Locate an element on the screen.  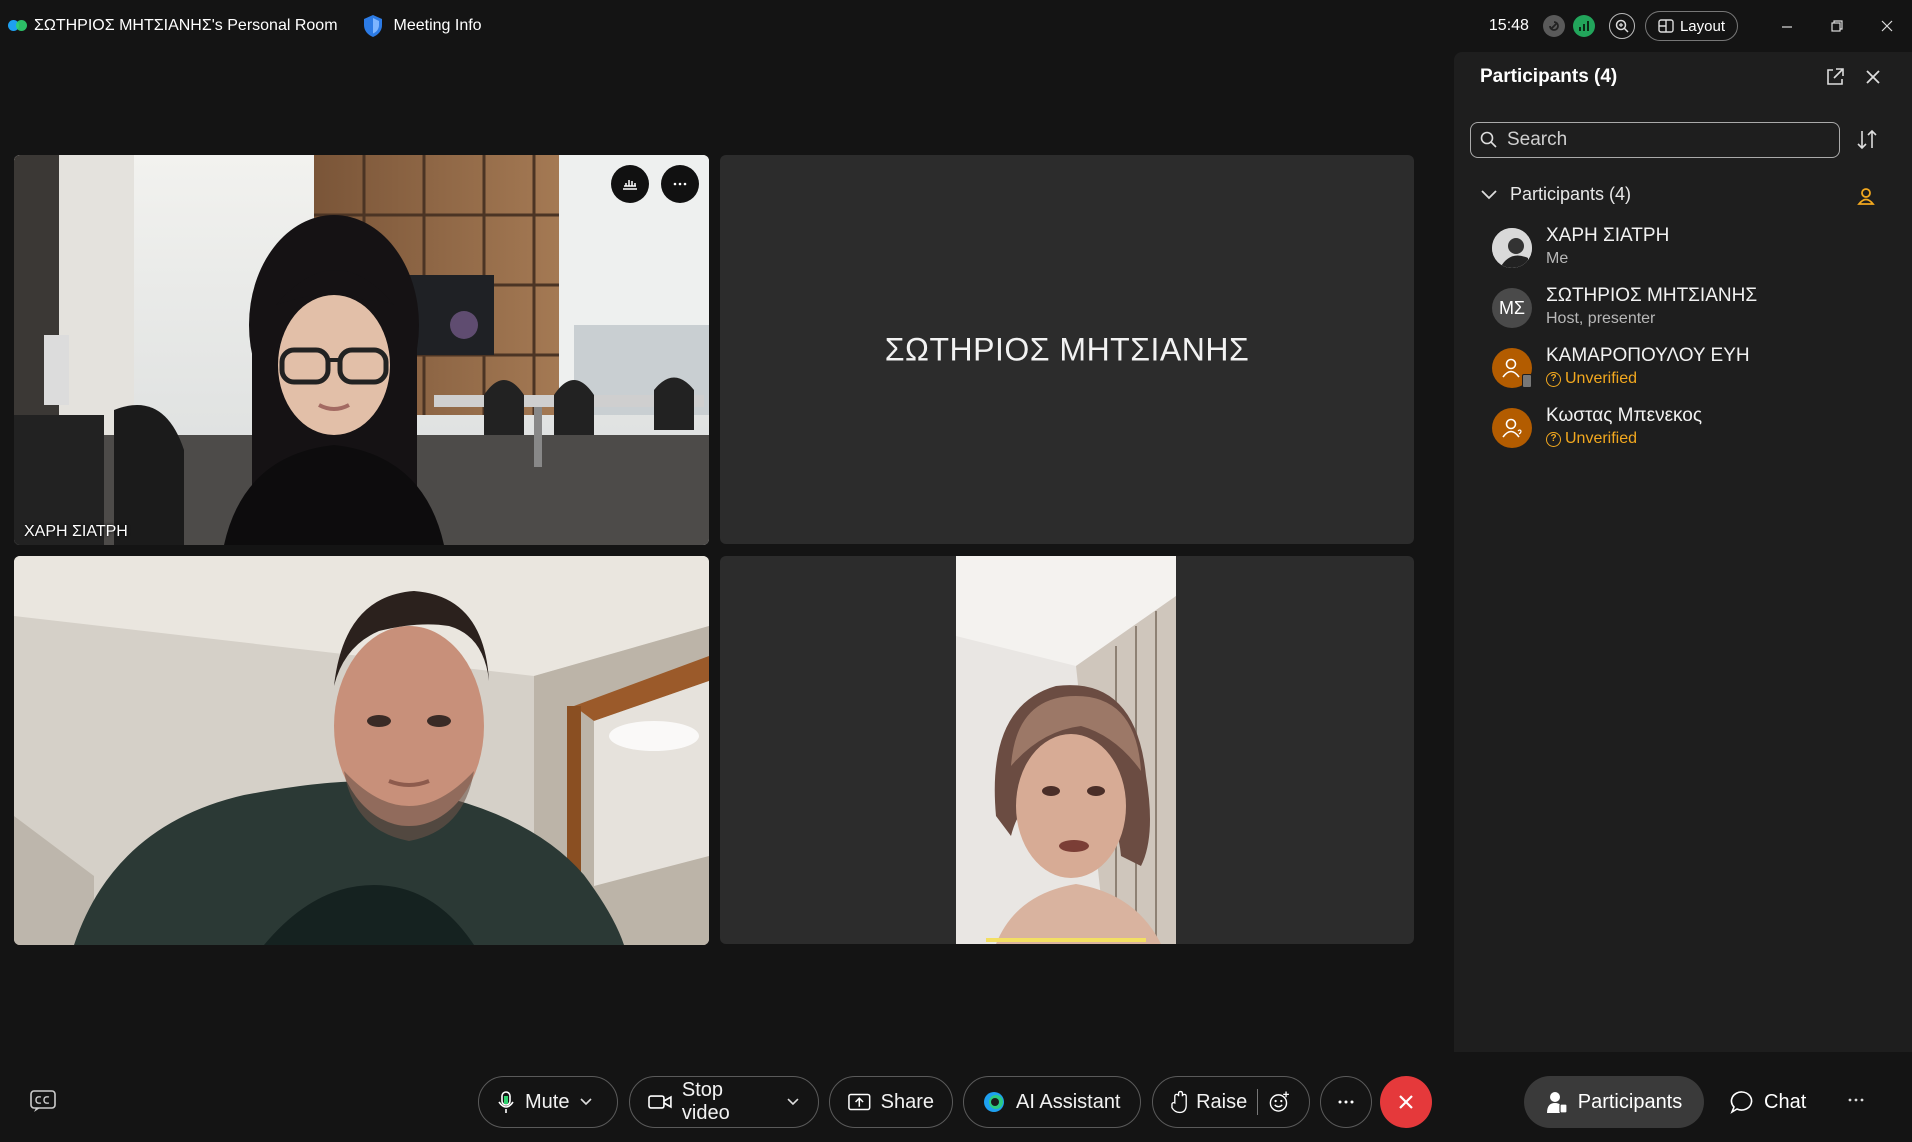
zoom-icon is located at coordinates (1621, 26).